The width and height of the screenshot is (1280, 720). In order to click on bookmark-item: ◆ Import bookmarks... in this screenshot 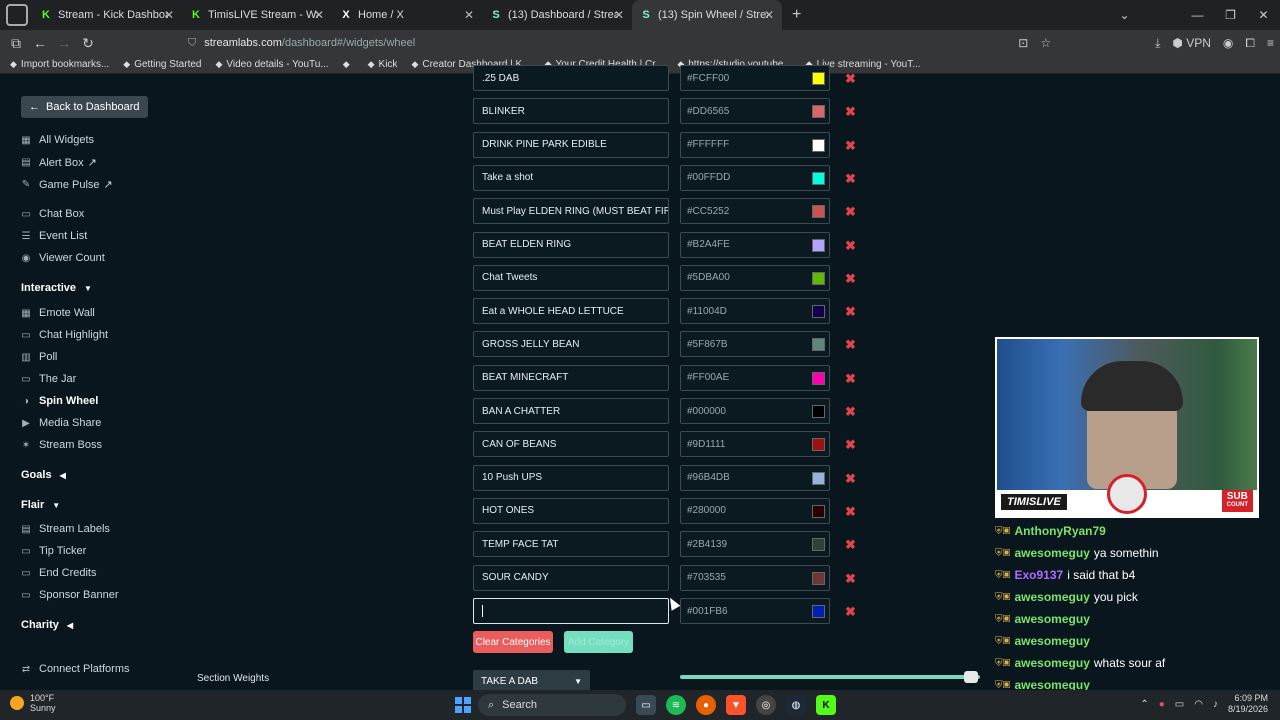, I will do `click(59, 64)`.